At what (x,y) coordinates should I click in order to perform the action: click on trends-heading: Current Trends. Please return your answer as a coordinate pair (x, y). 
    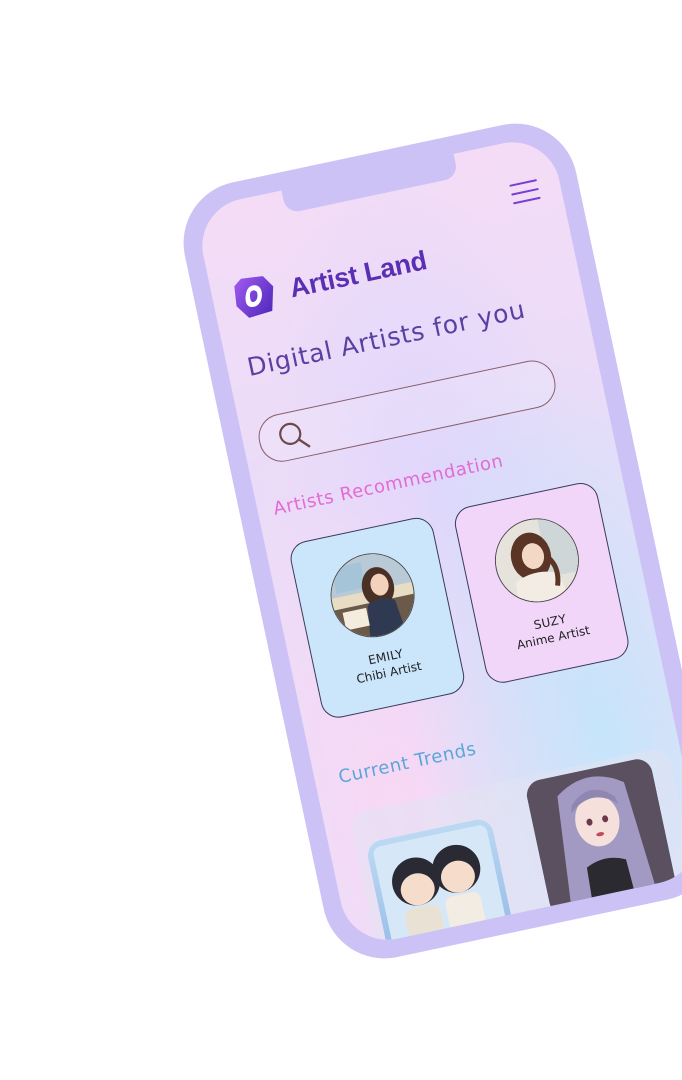
    Looking at the image, I should click on (407, 763).